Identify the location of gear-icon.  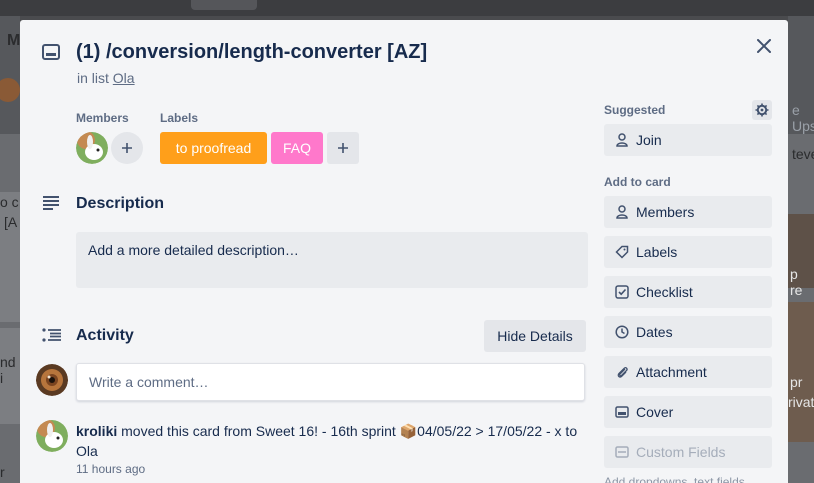
(762, 110).